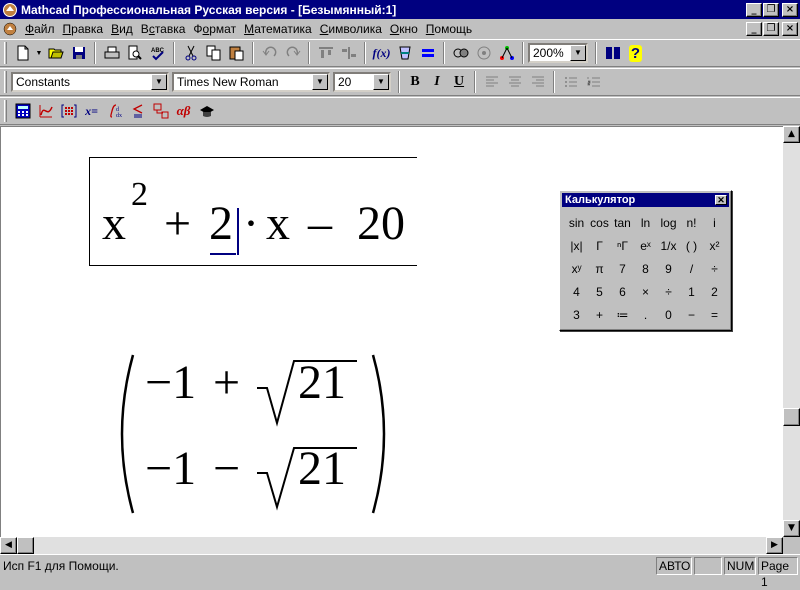 The width and height of the screenshot is (800, 590). What do you see at coordinates (348, 53) in the screenshot?
I see `align-down-icon` at bounding box center [348, 53].